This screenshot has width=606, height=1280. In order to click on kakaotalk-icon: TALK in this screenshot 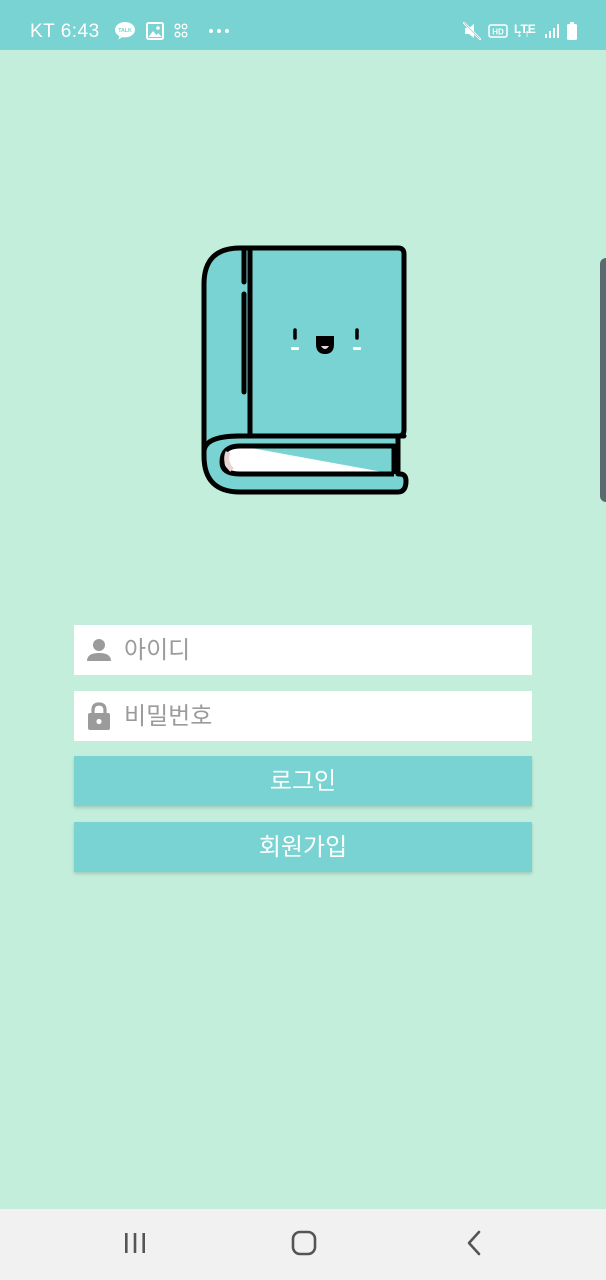, I will do `click(125, 31)`.